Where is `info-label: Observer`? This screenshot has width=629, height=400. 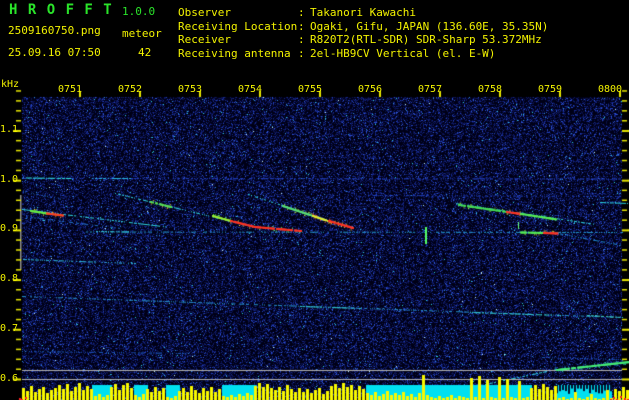
info-label: Observer is located at coordinates (204, 12).